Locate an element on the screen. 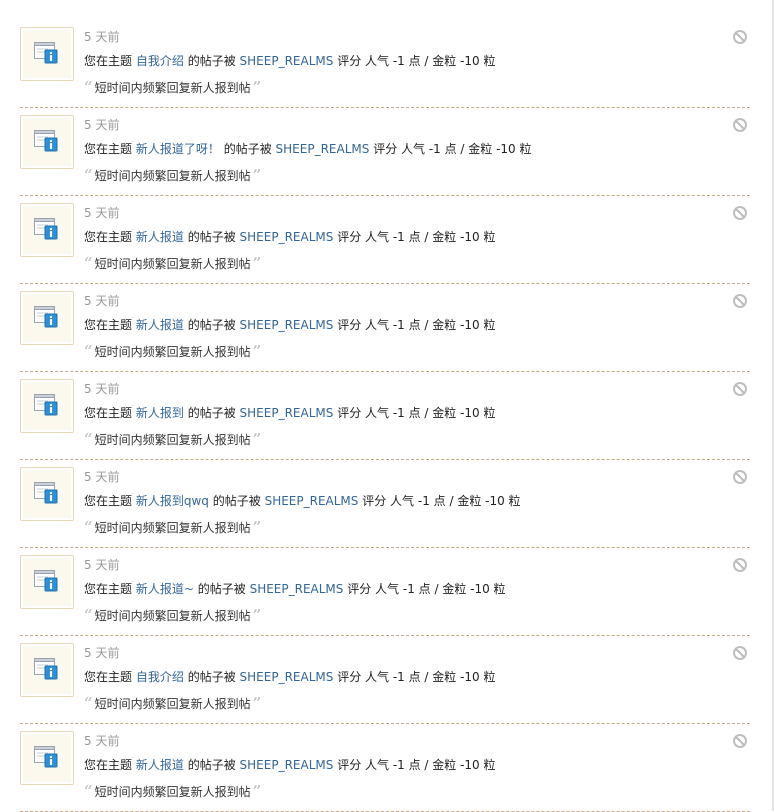 The width and height of the screenshot is (774, 812). thread-link: 新人报到qwq is located at coordinates (172, 501).